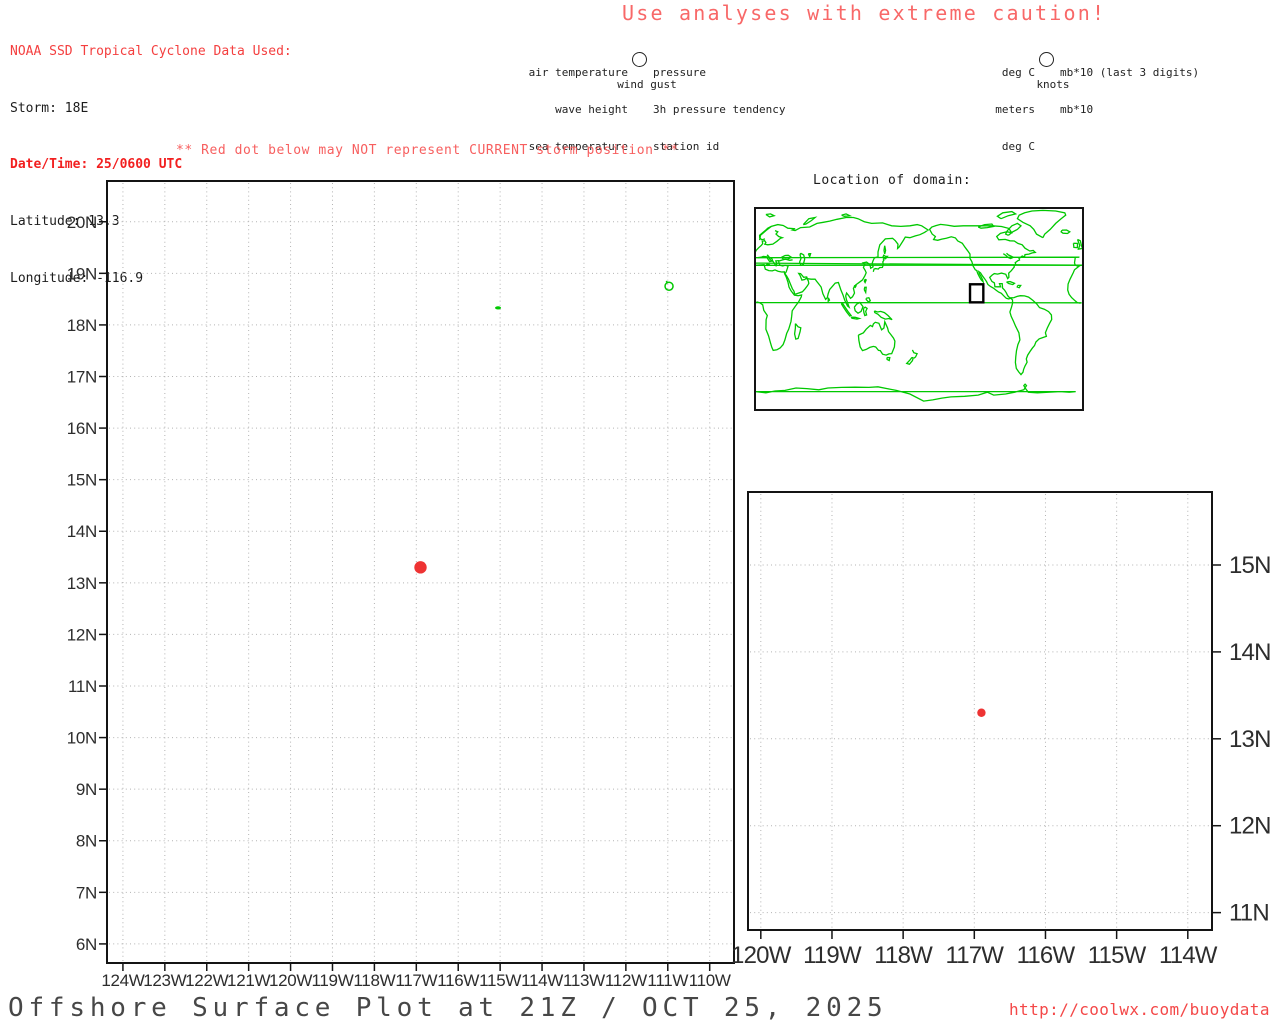  Describe the element at coordinates (206, 980) in the screenshot. I see `x-tick-label: 122W` at that location.